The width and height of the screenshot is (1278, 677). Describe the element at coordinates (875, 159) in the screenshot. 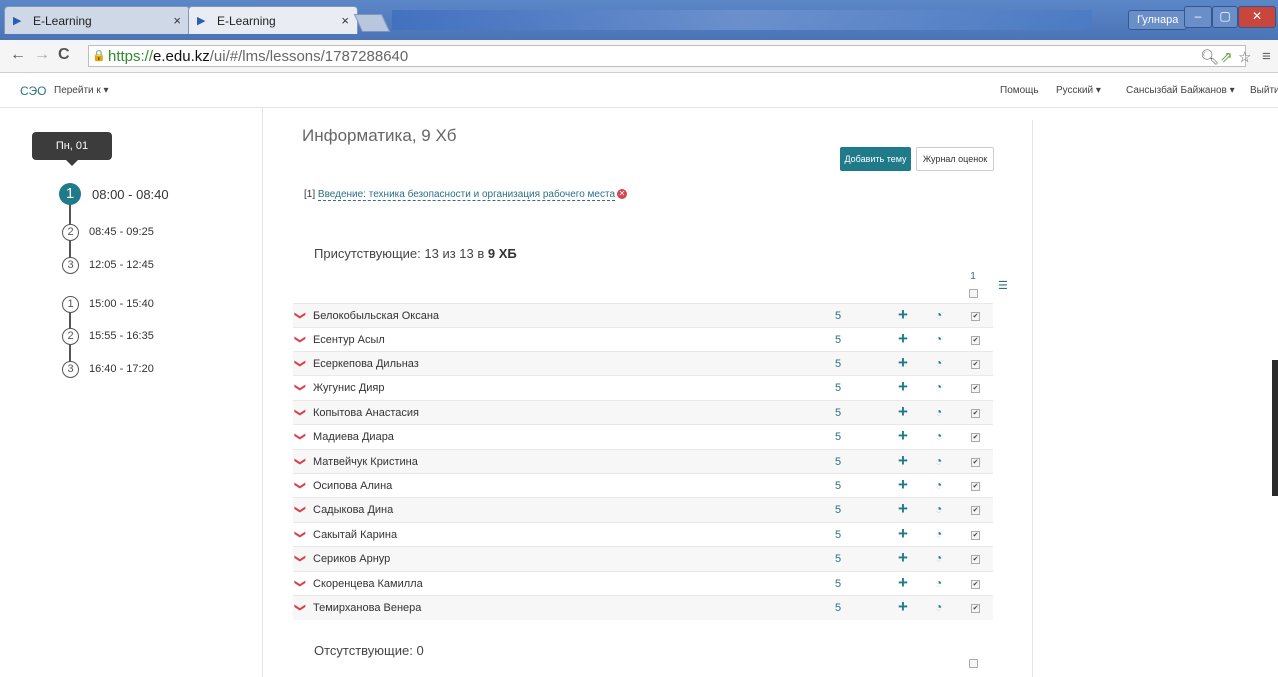

I see `add-topic-button: Добавить тему` at that location.